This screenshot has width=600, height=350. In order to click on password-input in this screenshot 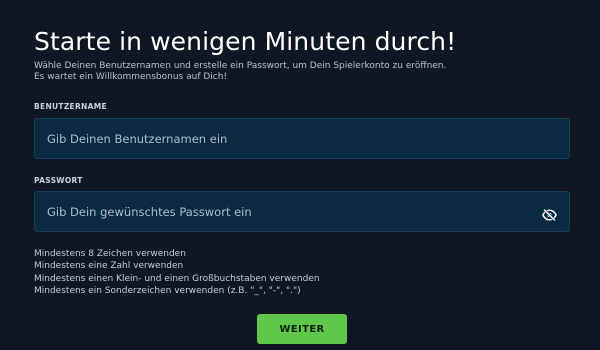, I will do `click(302, 211)`.